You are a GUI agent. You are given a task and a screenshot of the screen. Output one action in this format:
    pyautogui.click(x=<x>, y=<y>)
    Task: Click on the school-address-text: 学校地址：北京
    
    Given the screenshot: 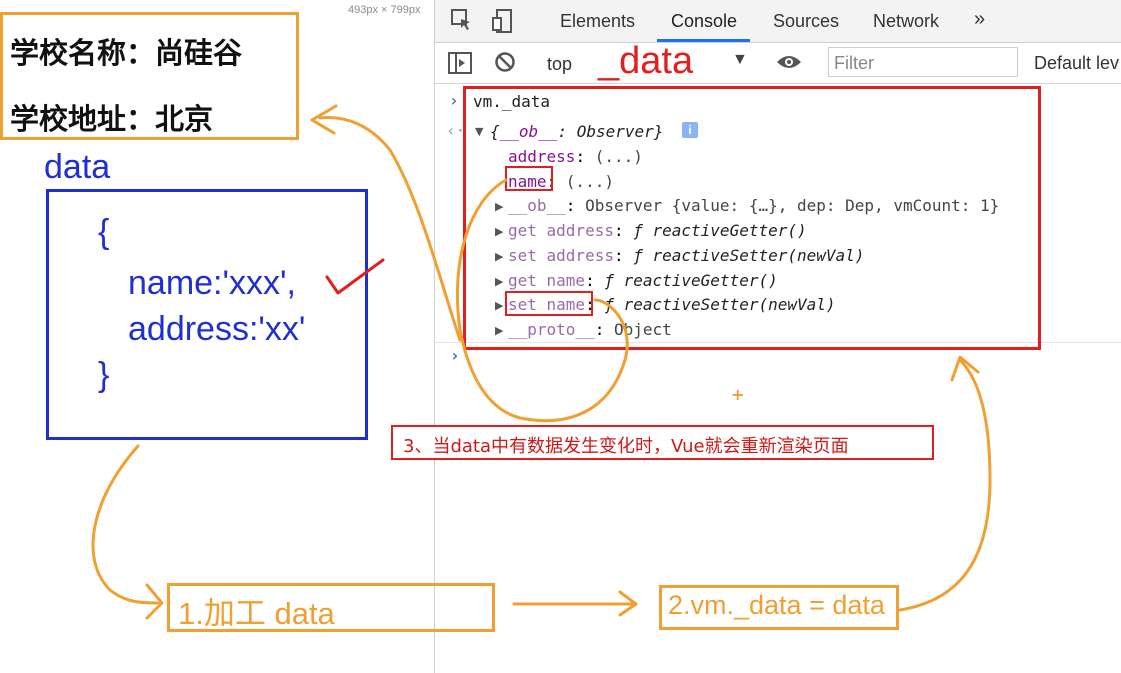 What is the action you would take?
    pyautogui.click(x=112, y=119)
    